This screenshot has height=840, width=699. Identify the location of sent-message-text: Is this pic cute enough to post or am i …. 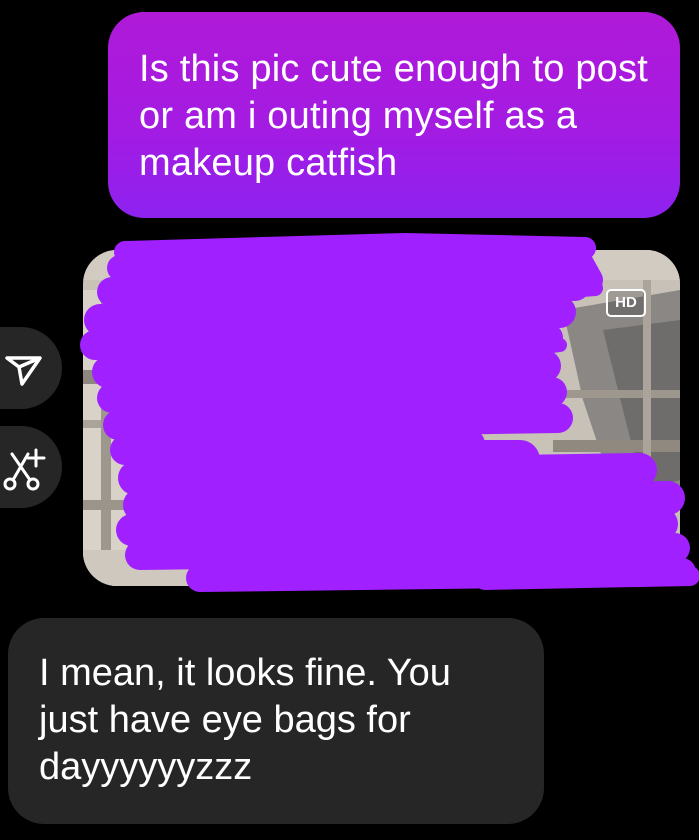
(393, 116).